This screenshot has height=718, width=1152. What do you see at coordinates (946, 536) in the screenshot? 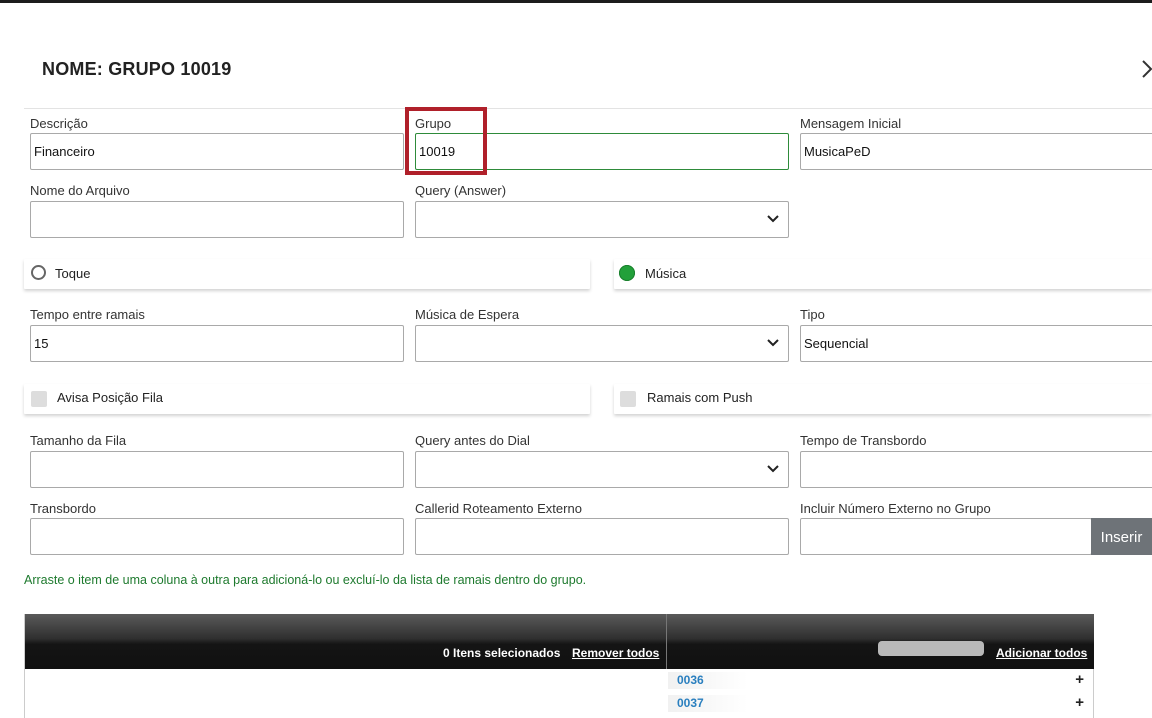
I see `numero-externo-field` at bounding box center [946, 536].